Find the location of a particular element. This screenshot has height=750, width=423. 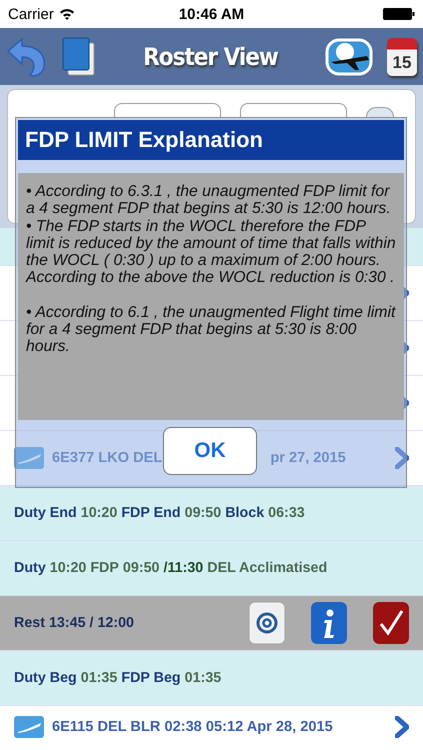

duty-label: Duty End is located at coordinates (45, 513).